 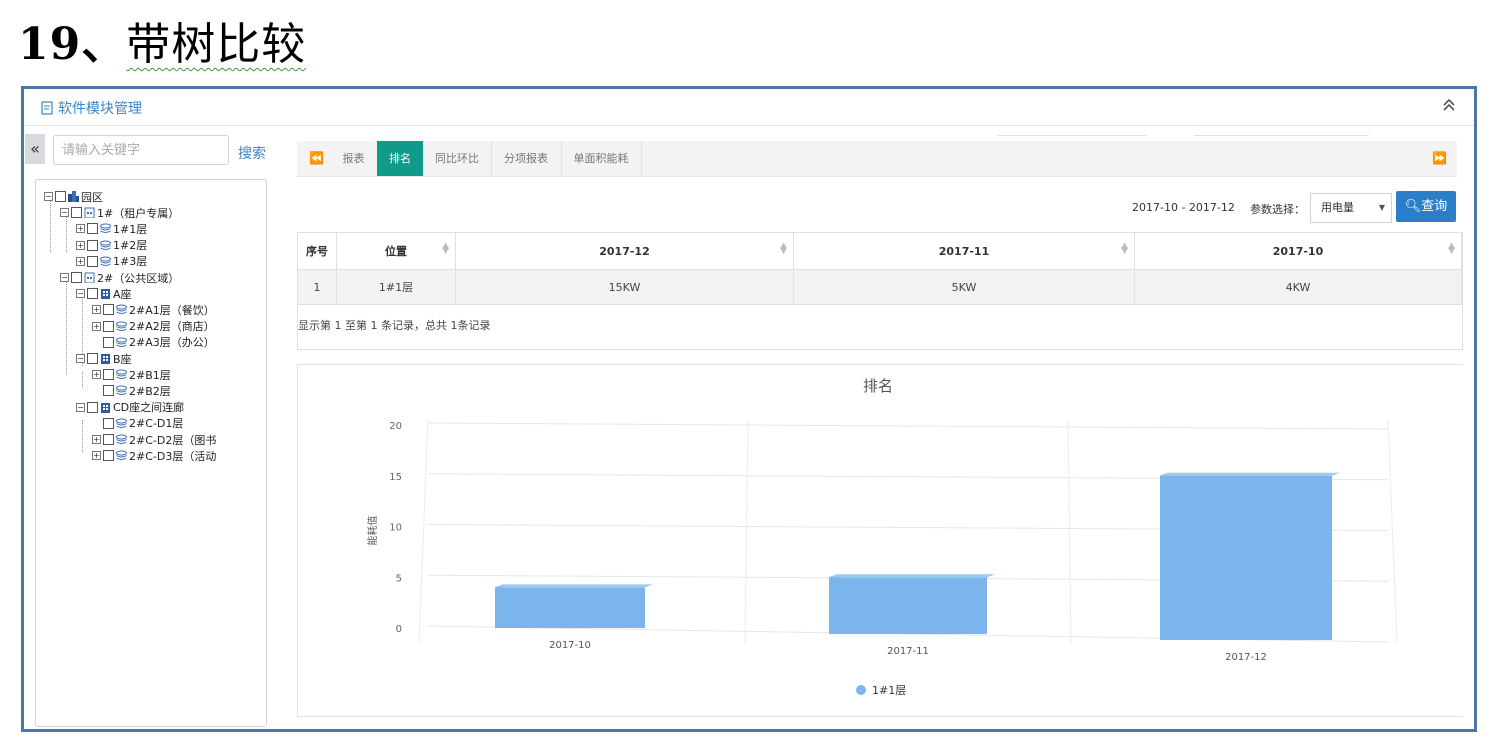 What do you see at coordinates (47, 108) in the screenshot?
I see `module-icon` at bounding box center [47, 108].